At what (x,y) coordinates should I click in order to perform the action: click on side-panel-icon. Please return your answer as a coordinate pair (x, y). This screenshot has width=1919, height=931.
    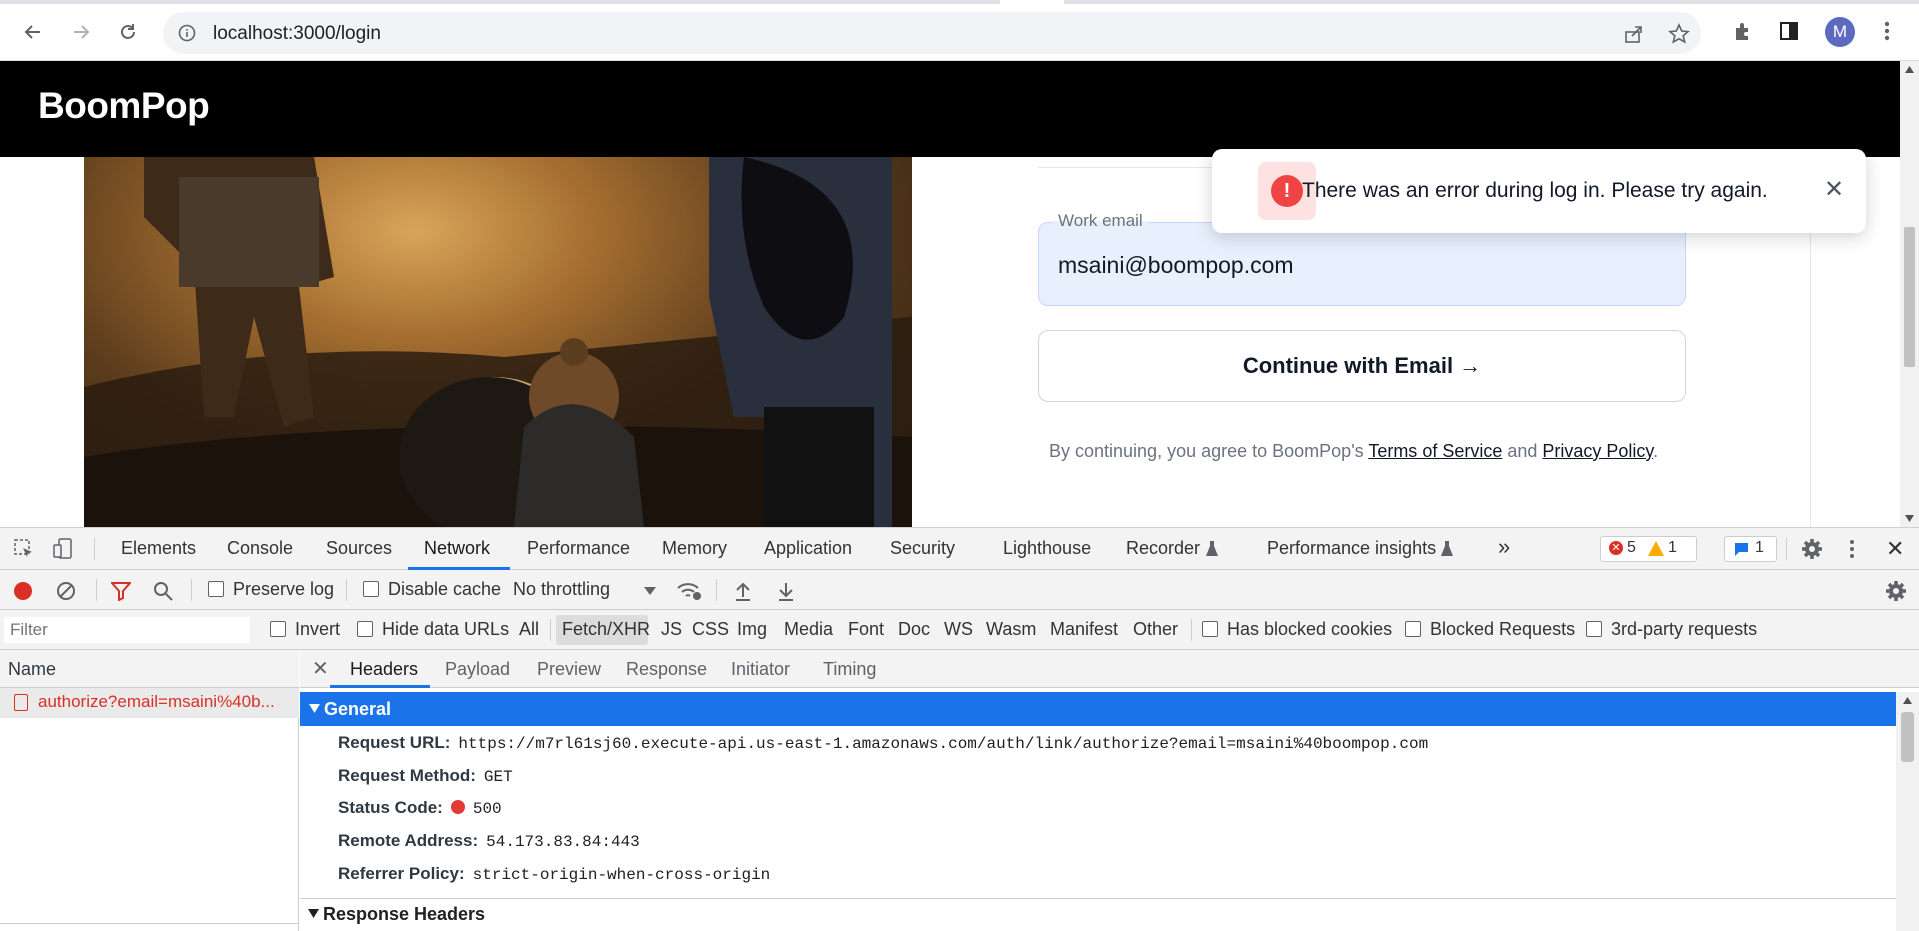
    Looking at the image, I should click on (1789, 31).